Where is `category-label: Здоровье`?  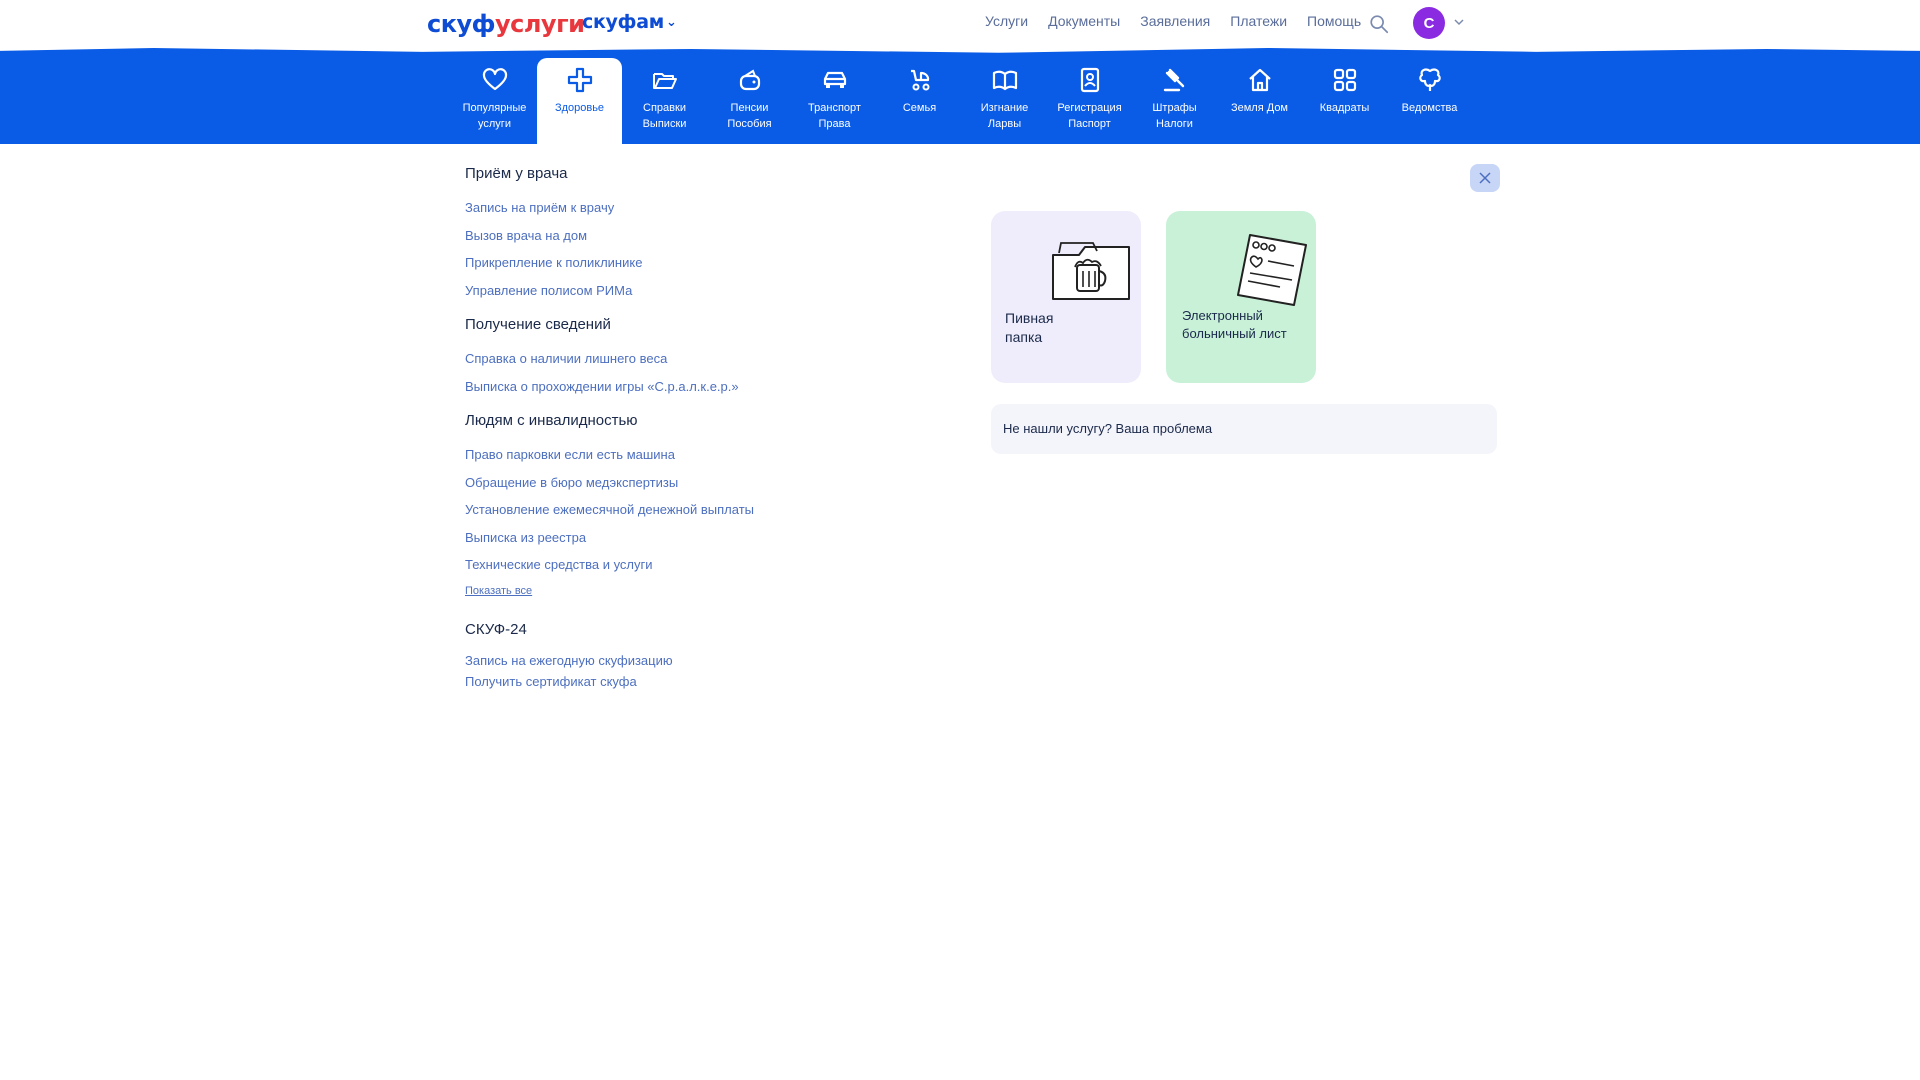
category-label: Здоровье is located at coordinates (579, 108).